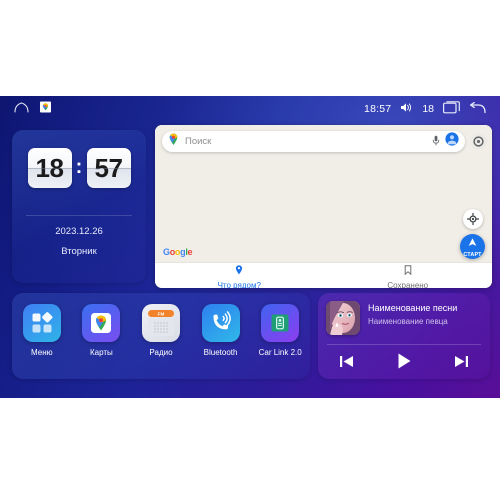 This screenshot has width=500, height=500. I want to click on map-search-bar: Поиск, so click(313, 141).